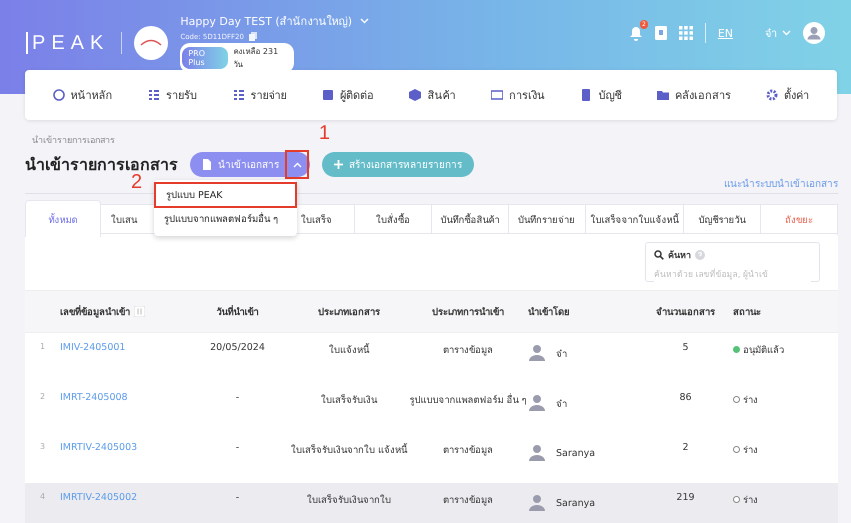 Image resolution: width=851 pixels, height=523 pixels. I want to click on table-cell-text: 219, so click(685, 497).